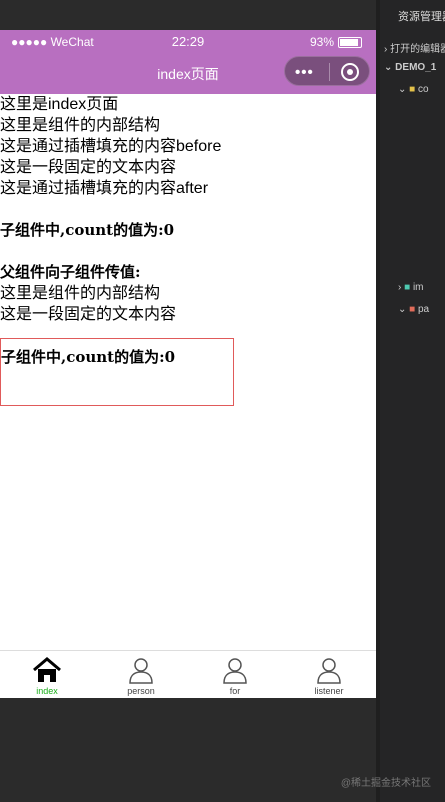  I want to click on tab-index: index, so click(47, 674).